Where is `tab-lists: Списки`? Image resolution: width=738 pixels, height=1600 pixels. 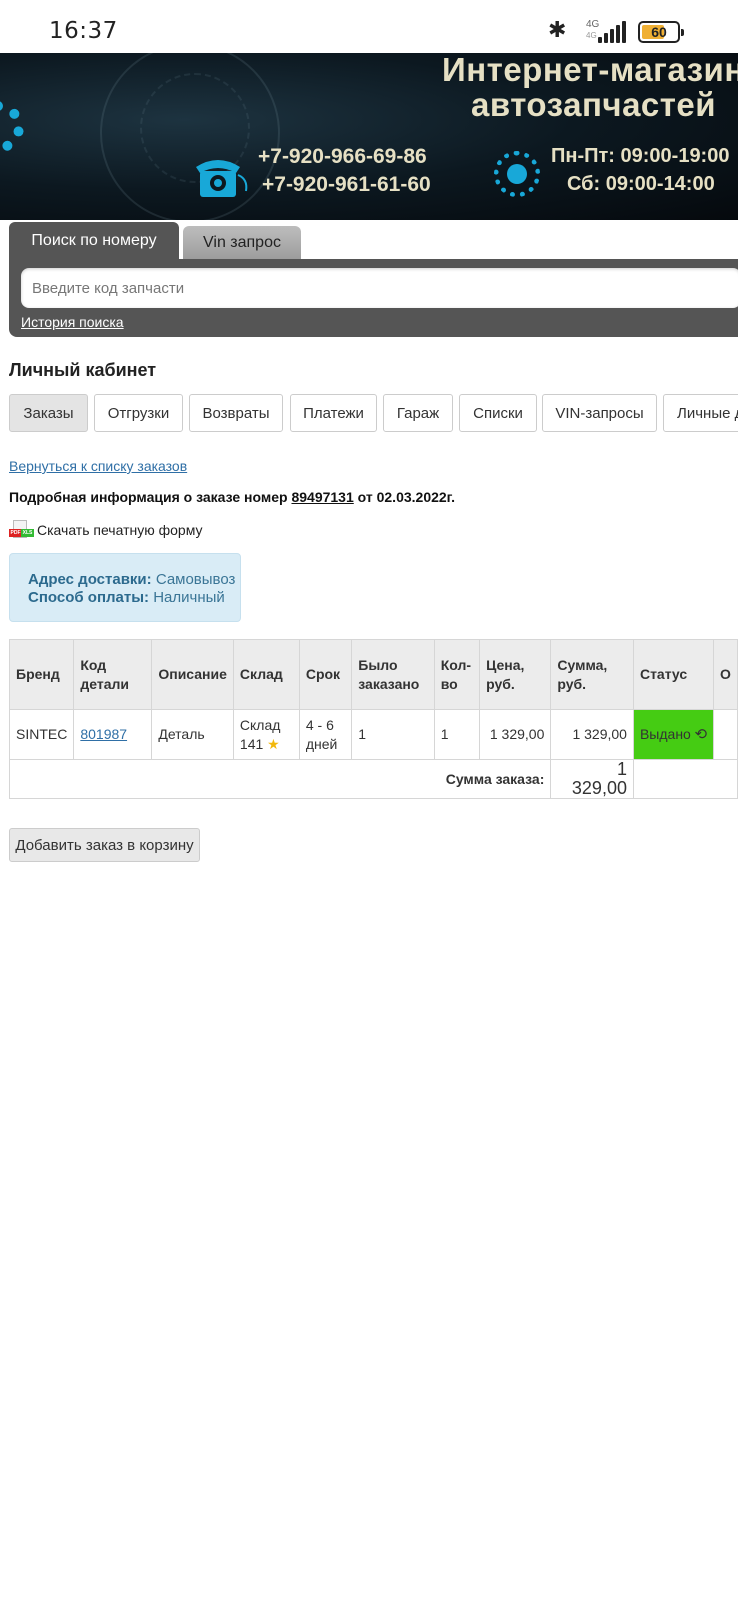 tab-lists: Списки is located at coordinates (498, 413).